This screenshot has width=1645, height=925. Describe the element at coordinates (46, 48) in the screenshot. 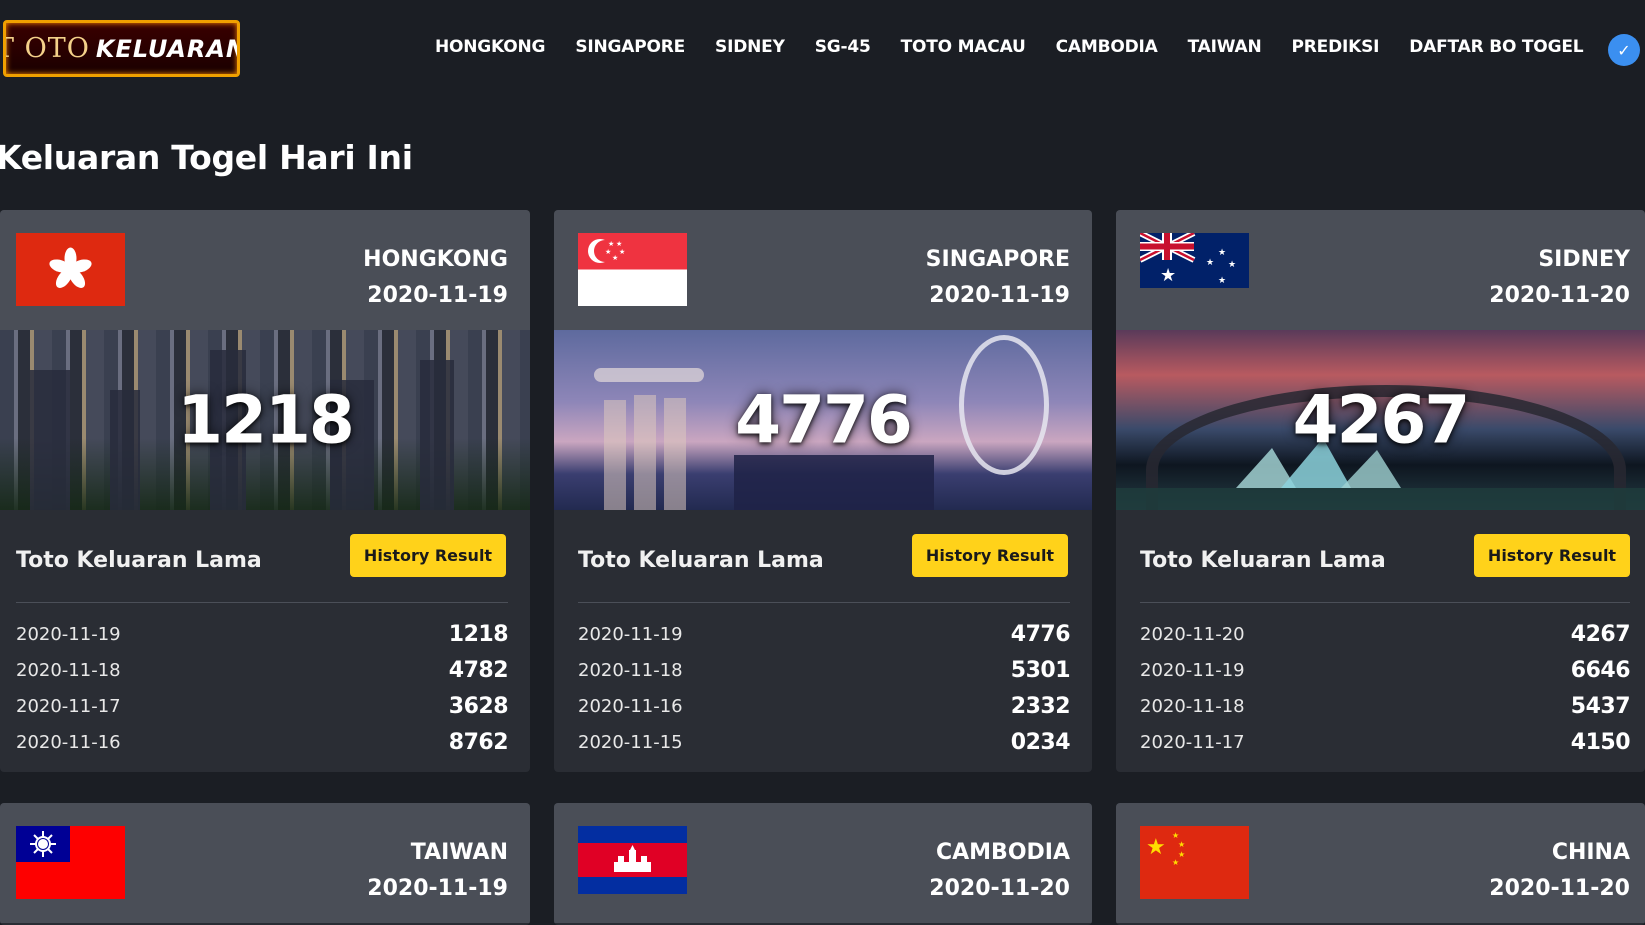

I see `logo-text-part1: T OTO` at that location.